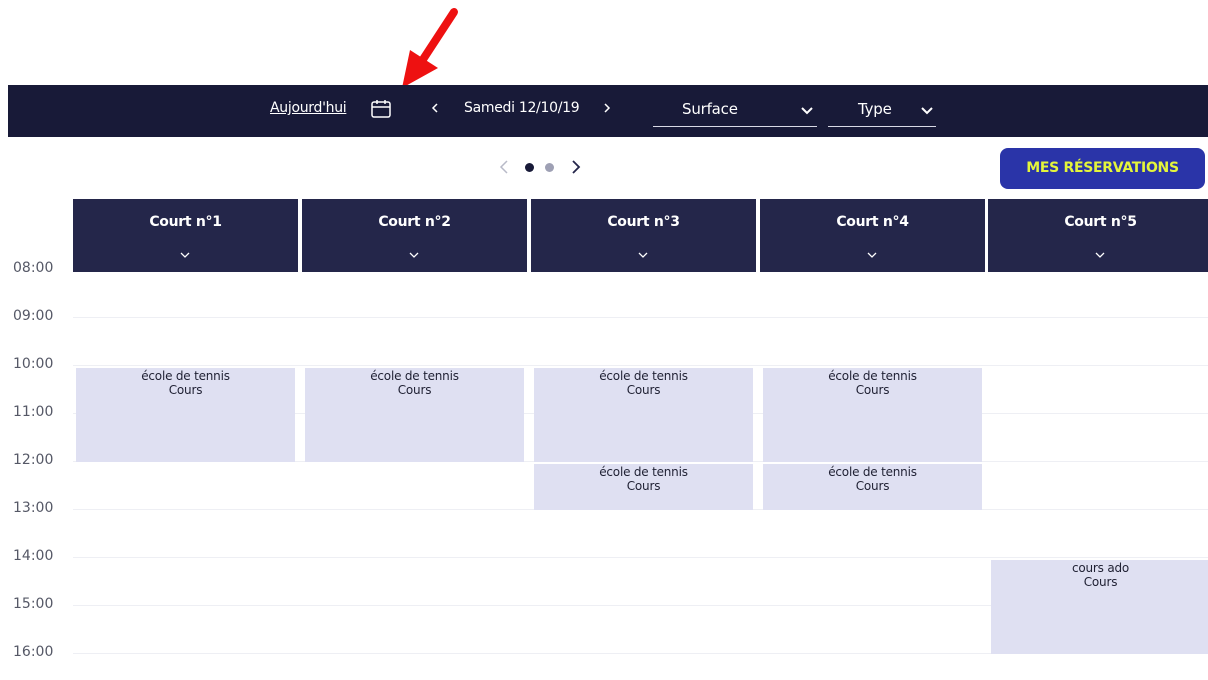  Describe the element at coordinates (549, 167) in the screenshot. I see `pager-dot` at that location.